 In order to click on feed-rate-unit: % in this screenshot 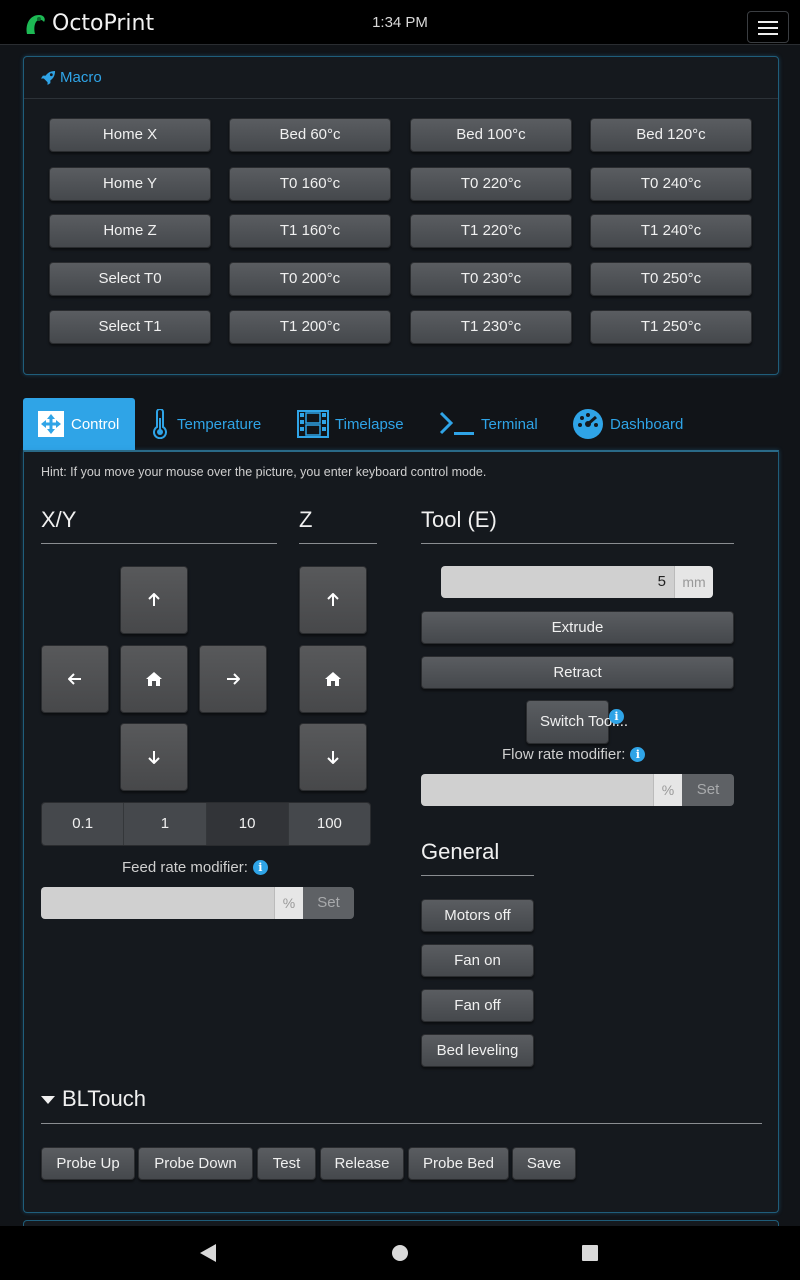, I will do `click(288, 903)`.